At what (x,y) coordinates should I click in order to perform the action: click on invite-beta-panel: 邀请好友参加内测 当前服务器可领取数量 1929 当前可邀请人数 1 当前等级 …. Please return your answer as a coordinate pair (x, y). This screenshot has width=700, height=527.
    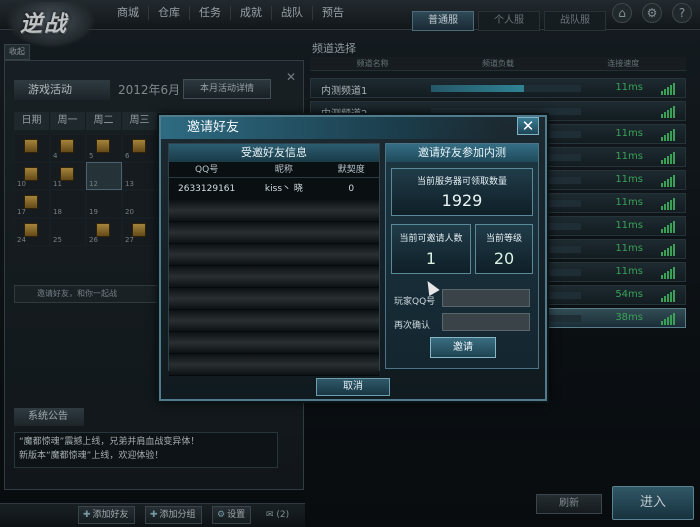
    Looking at the image, I should click on (462, 256).